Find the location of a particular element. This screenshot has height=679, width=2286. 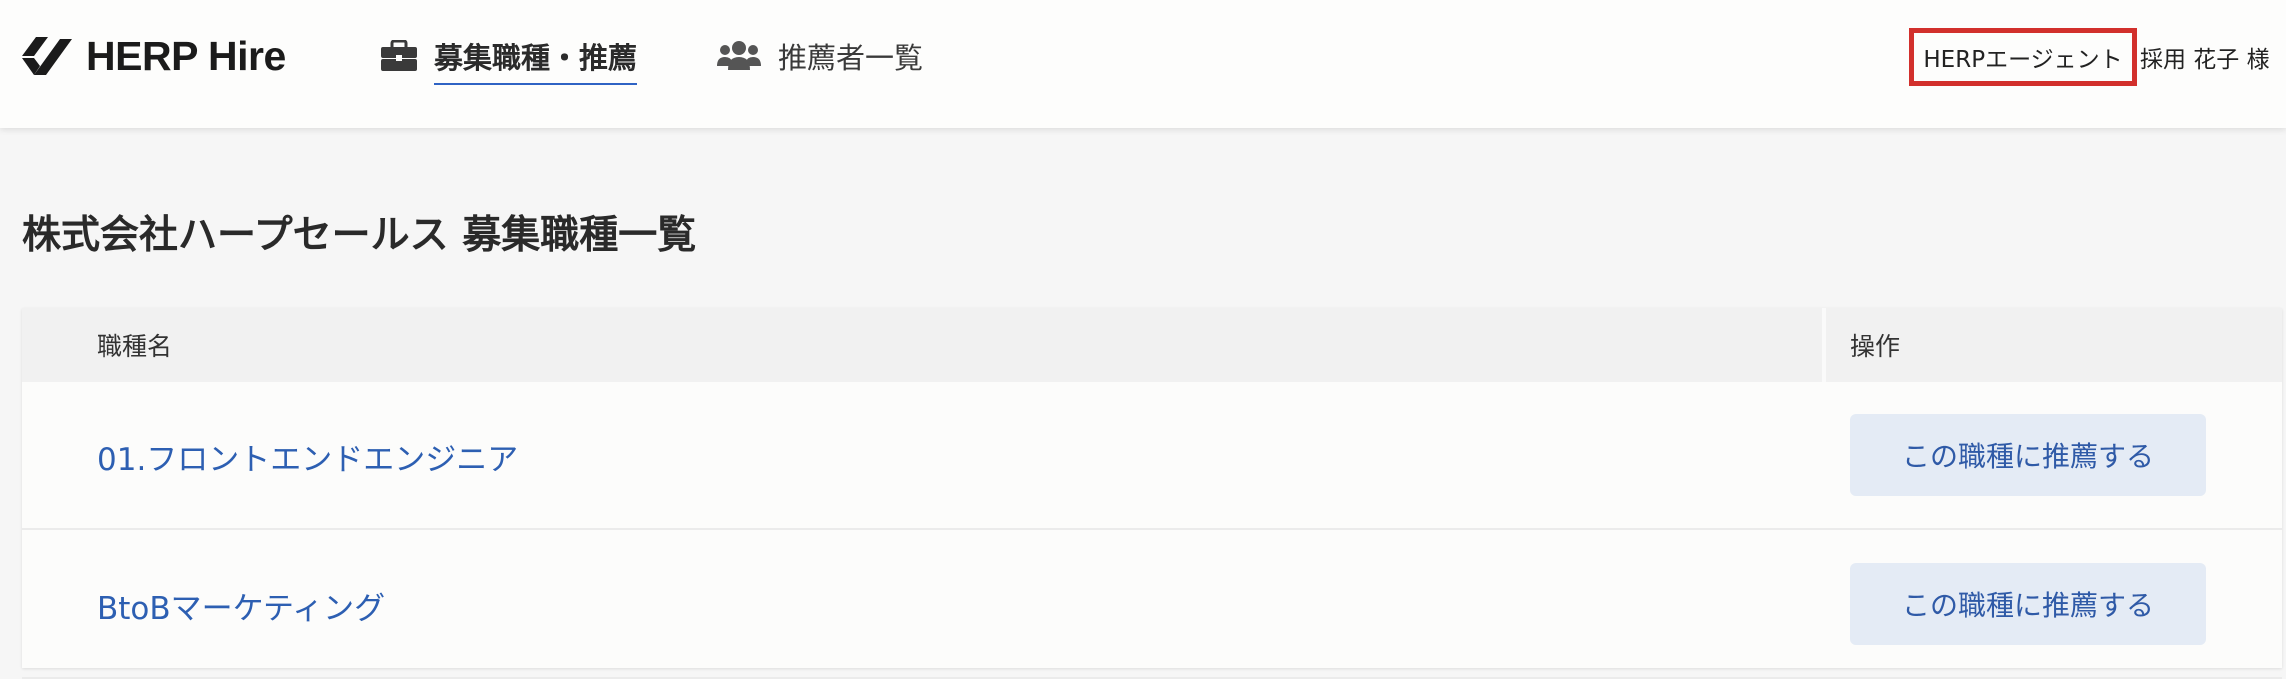

column-header-actions: 操作 is located at coordinates (1875, 346).